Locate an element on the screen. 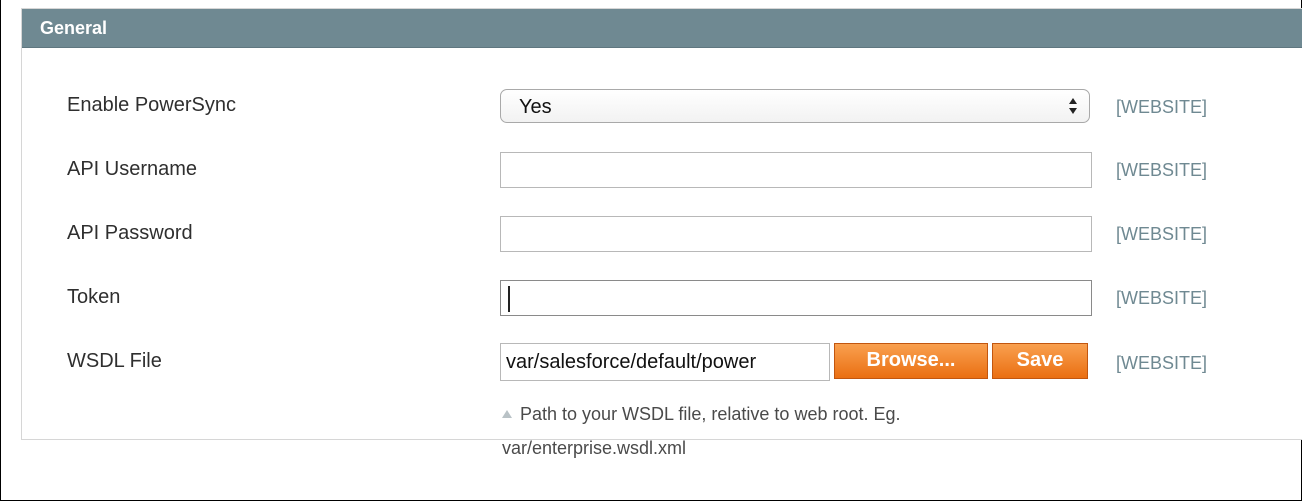 Image resolution: width=1302 pixels, height=502 pixels. api-username-scope: [WEBSITE] is located at coordinates (1162, 170).